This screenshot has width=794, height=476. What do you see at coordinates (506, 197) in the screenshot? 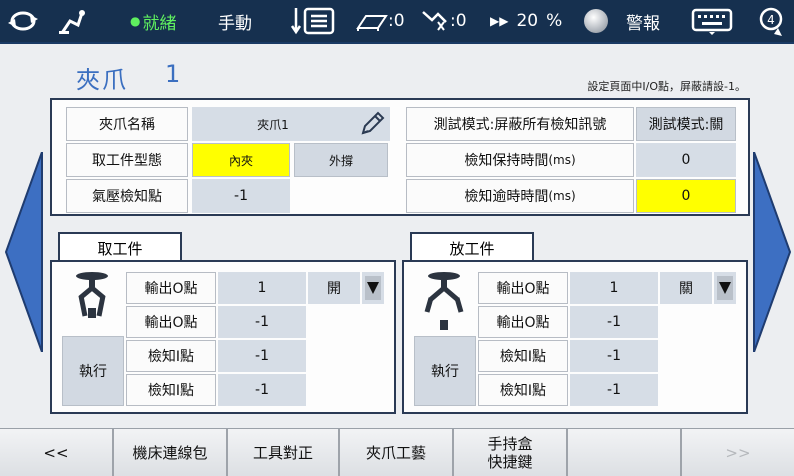
I see `timeout-text: 檢知逾時時間` at bounding box center [506, 197].